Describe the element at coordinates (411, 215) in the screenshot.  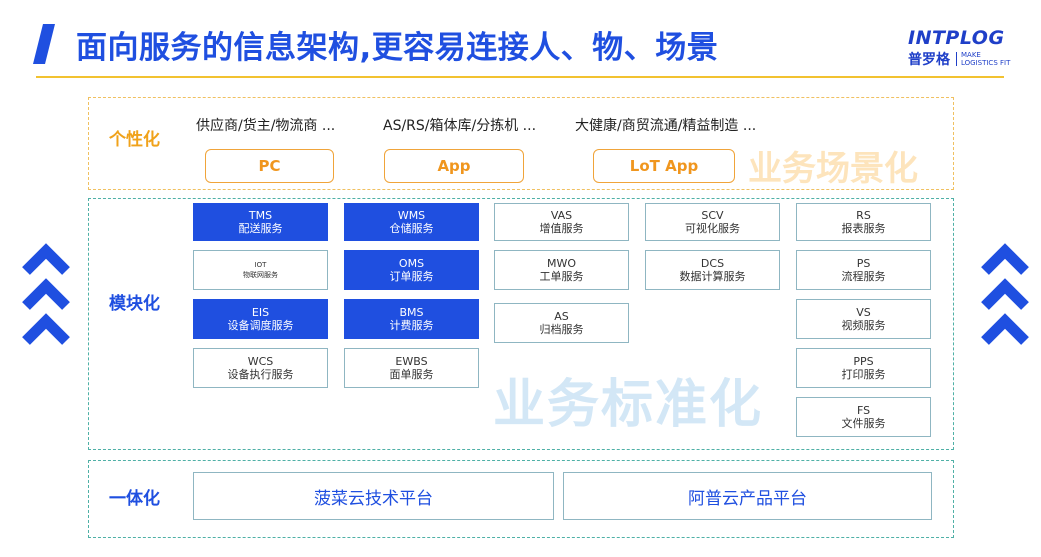
I see `service-code: WMS` at that location.